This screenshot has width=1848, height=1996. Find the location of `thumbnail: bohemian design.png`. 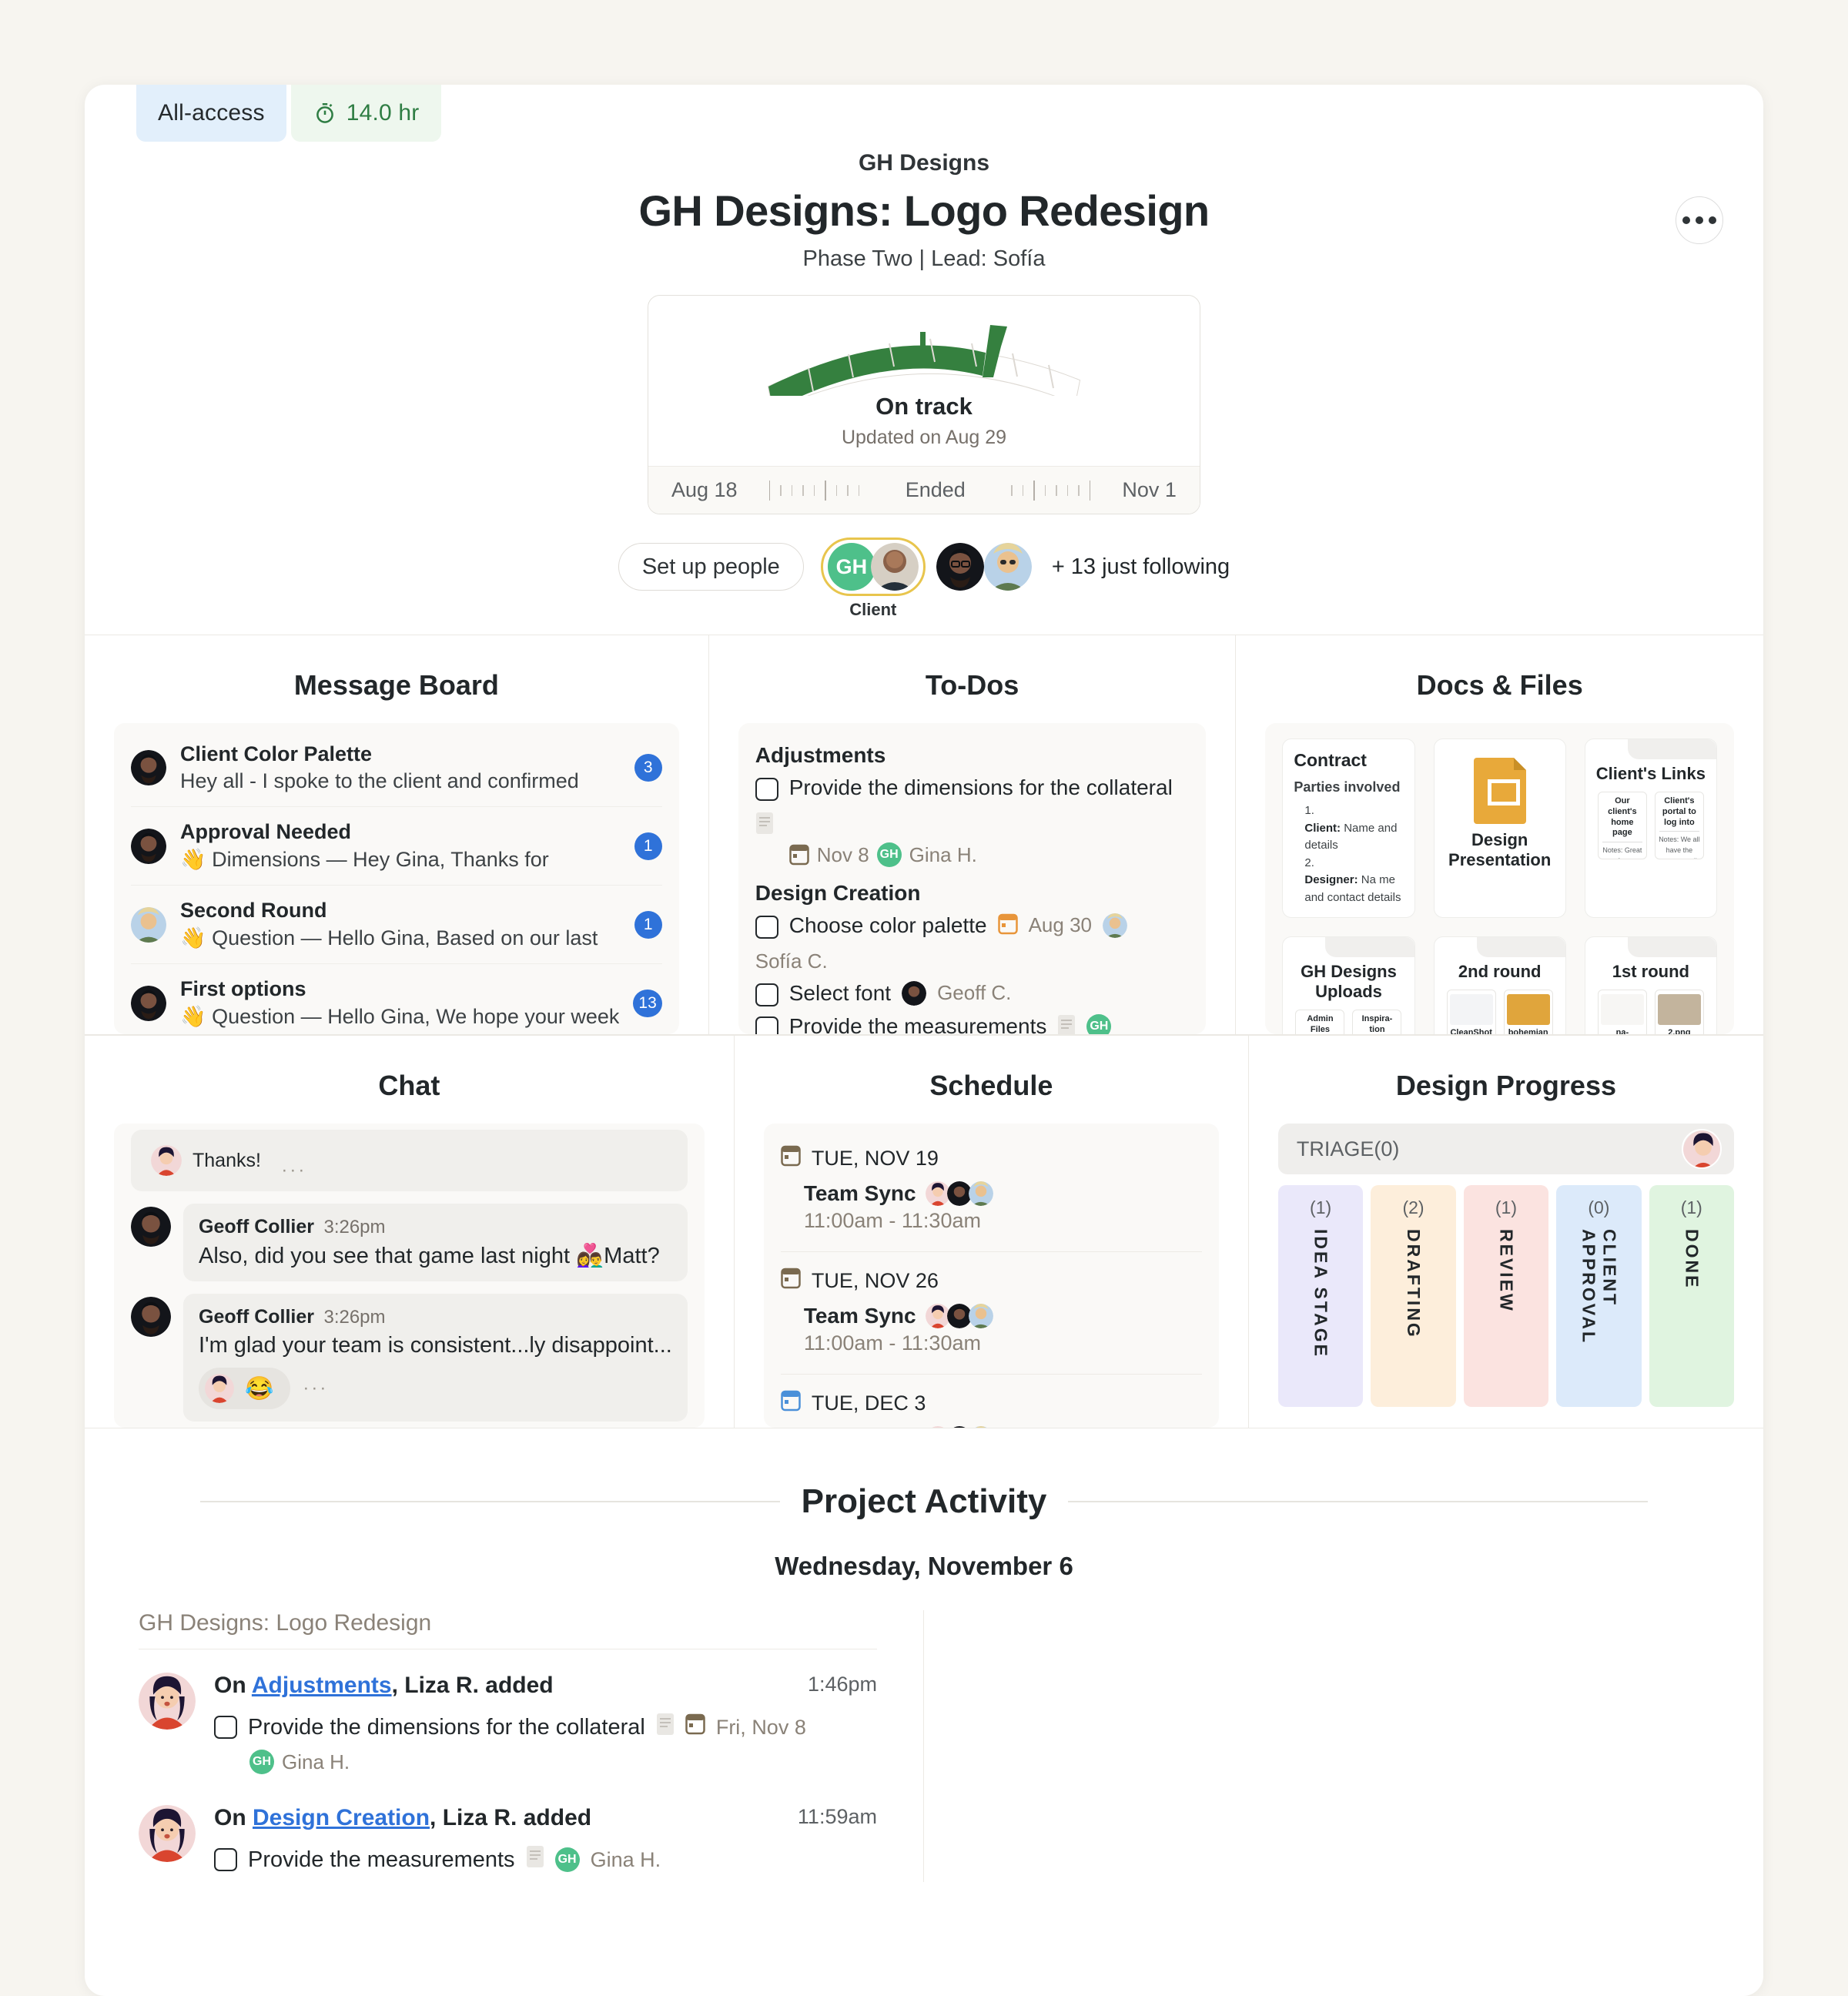

thumbnail: bohemian design.png is located at coordinates (1528, 1012).